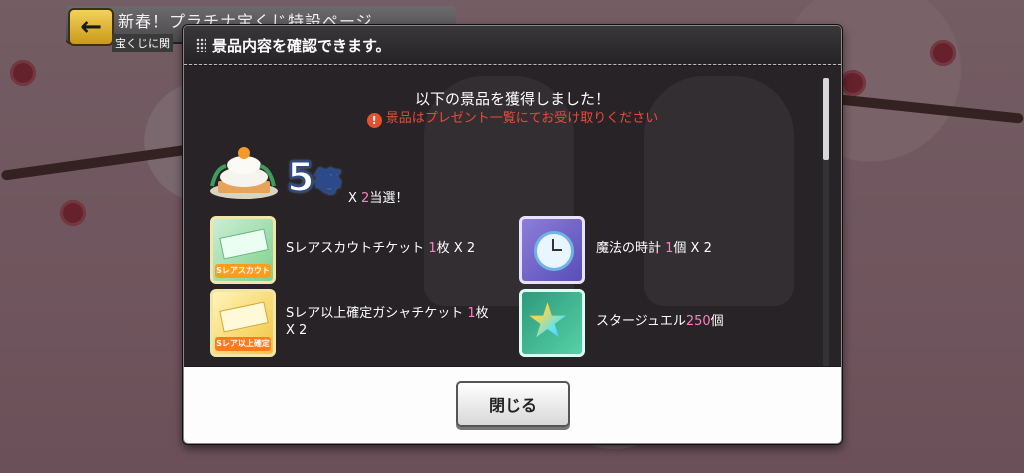 The width and height of the screenshot is (1024, 473). Describe the element at coordinates (548, 321) in the screenshot. I see `star-gem-glyph: ★` at that location.